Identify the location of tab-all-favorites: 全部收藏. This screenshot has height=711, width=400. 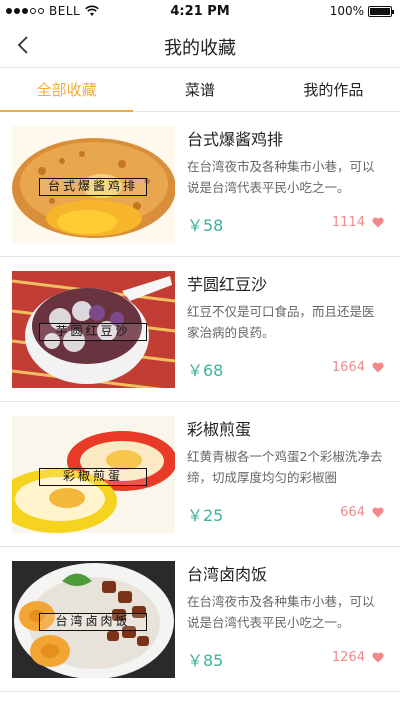
(67, 90).